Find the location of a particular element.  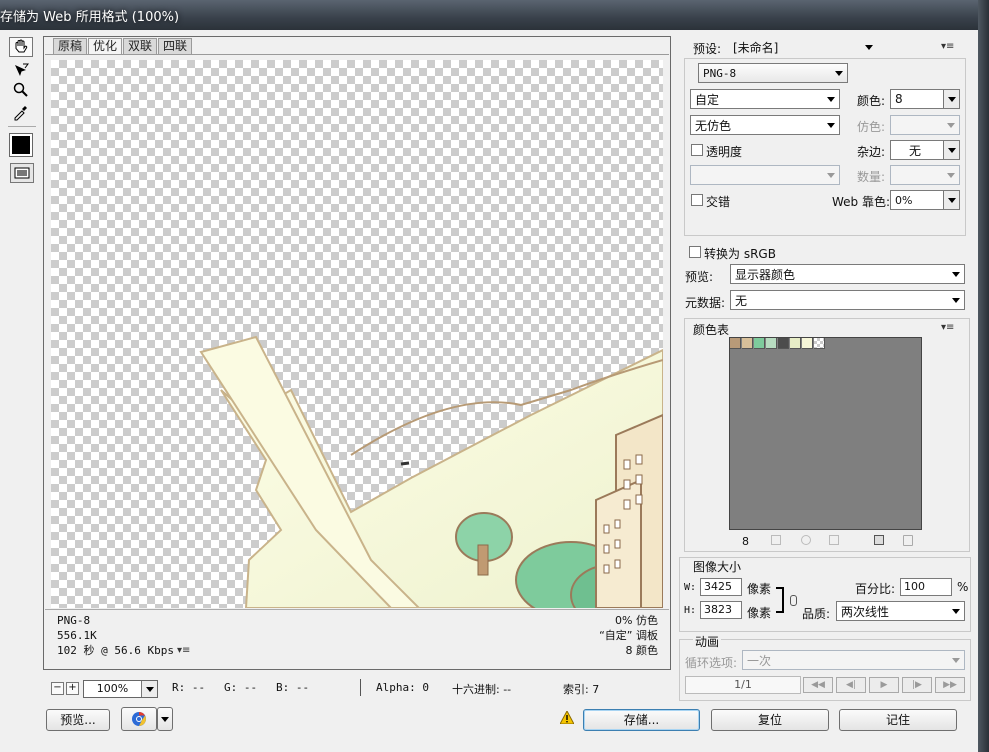

metadata-select: 无 is located at coordinates (847, 300).